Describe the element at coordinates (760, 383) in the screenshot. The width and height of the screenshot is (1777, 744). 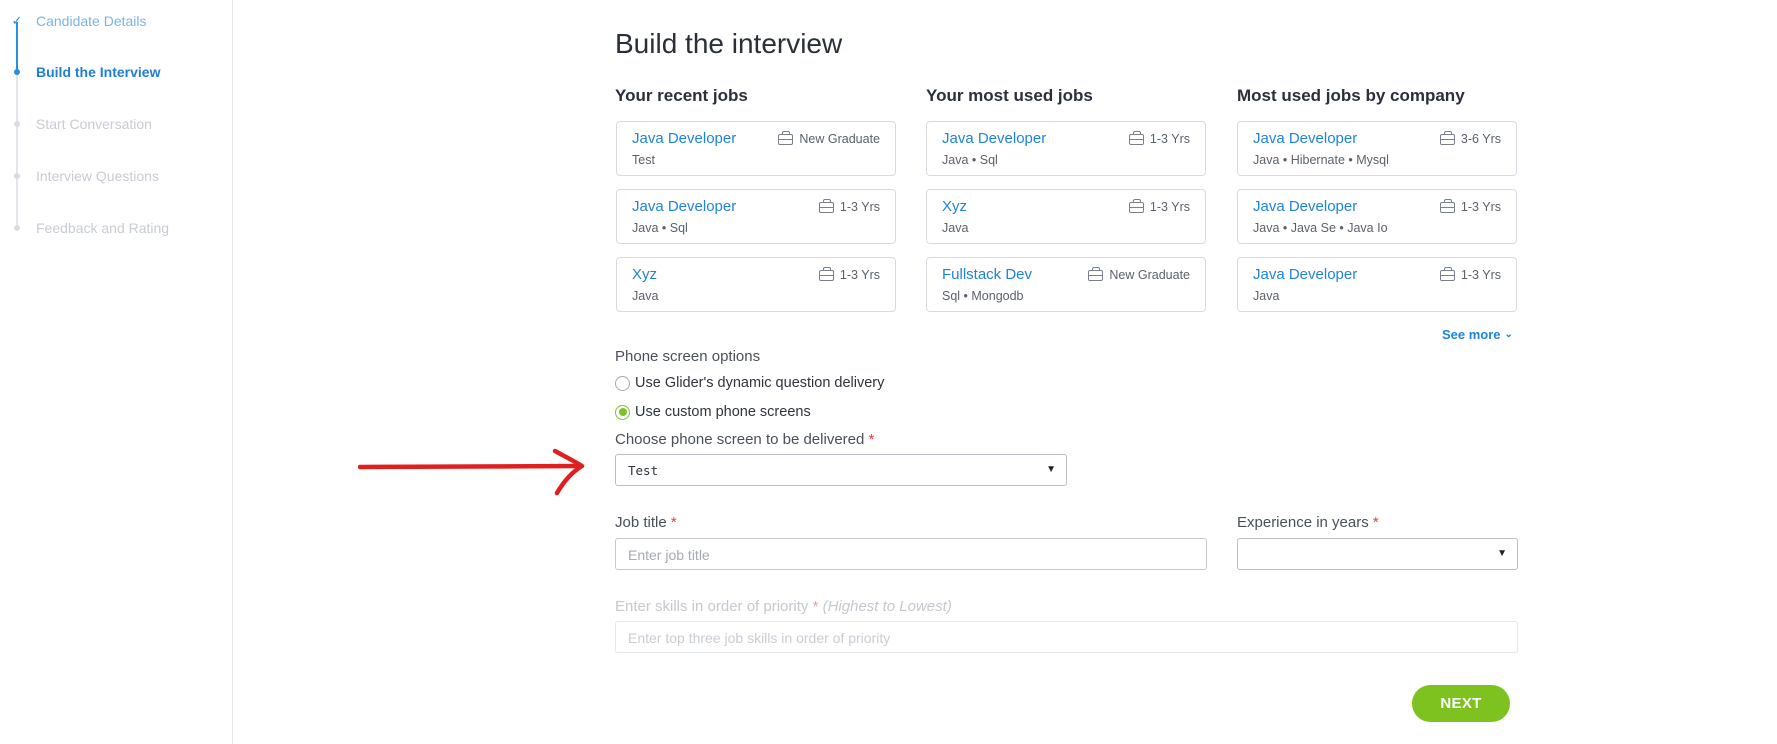
I see `radio-label: Use Glider's dynamic question delivery` at that location.